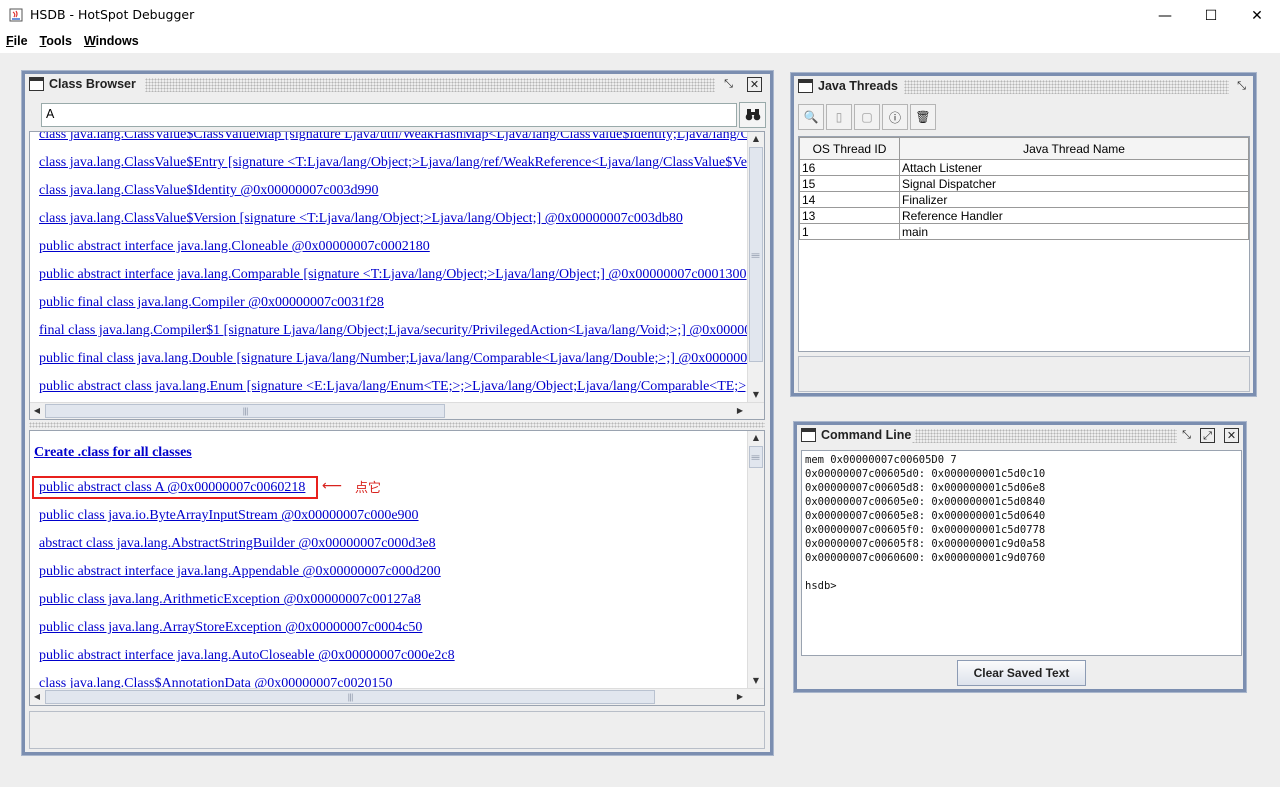 The width and height of the screenshot is (1280, 787). I want to click on table-cell: 1, so click(849, 231).